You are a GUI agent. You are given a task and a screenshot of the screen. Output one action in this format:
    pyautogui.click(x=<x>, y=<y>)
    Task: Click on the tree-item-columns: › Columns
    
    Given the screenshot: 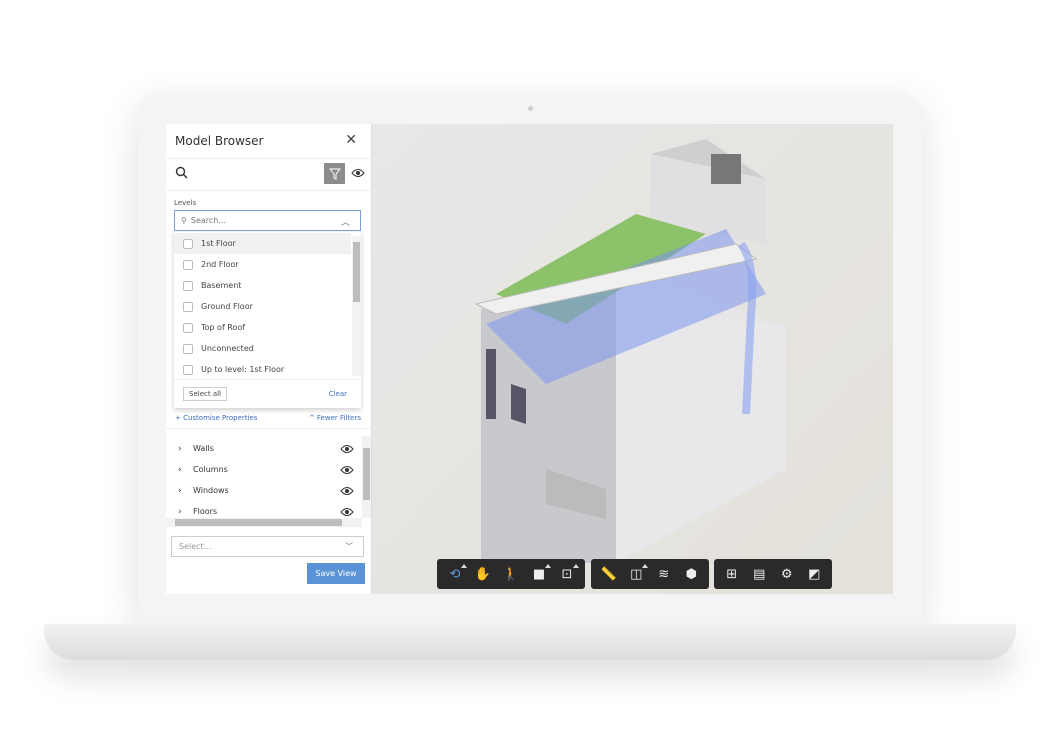 What is the action you would take?
    pyautogui.click(x=264, y=469)
    